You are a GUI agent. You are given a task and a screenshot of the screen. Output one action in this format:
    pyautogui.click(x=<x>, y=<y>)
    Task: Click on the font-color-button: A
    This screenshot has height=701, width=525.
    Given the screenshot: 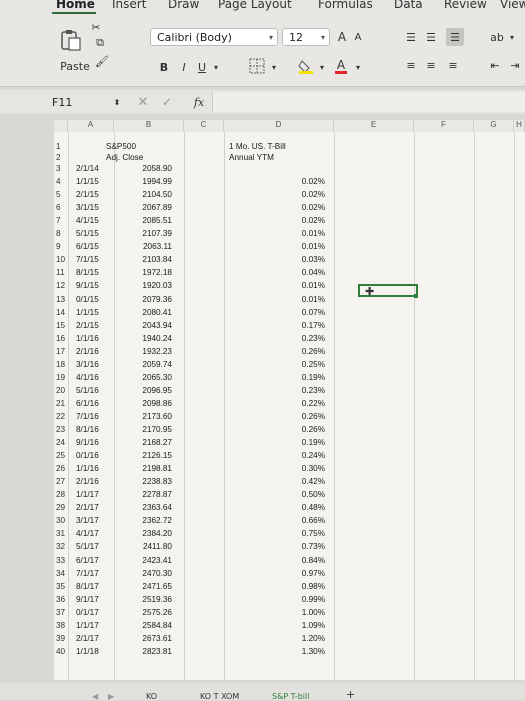 What is the action you would take?
    pyautogui.click(x=341, y=66)
    